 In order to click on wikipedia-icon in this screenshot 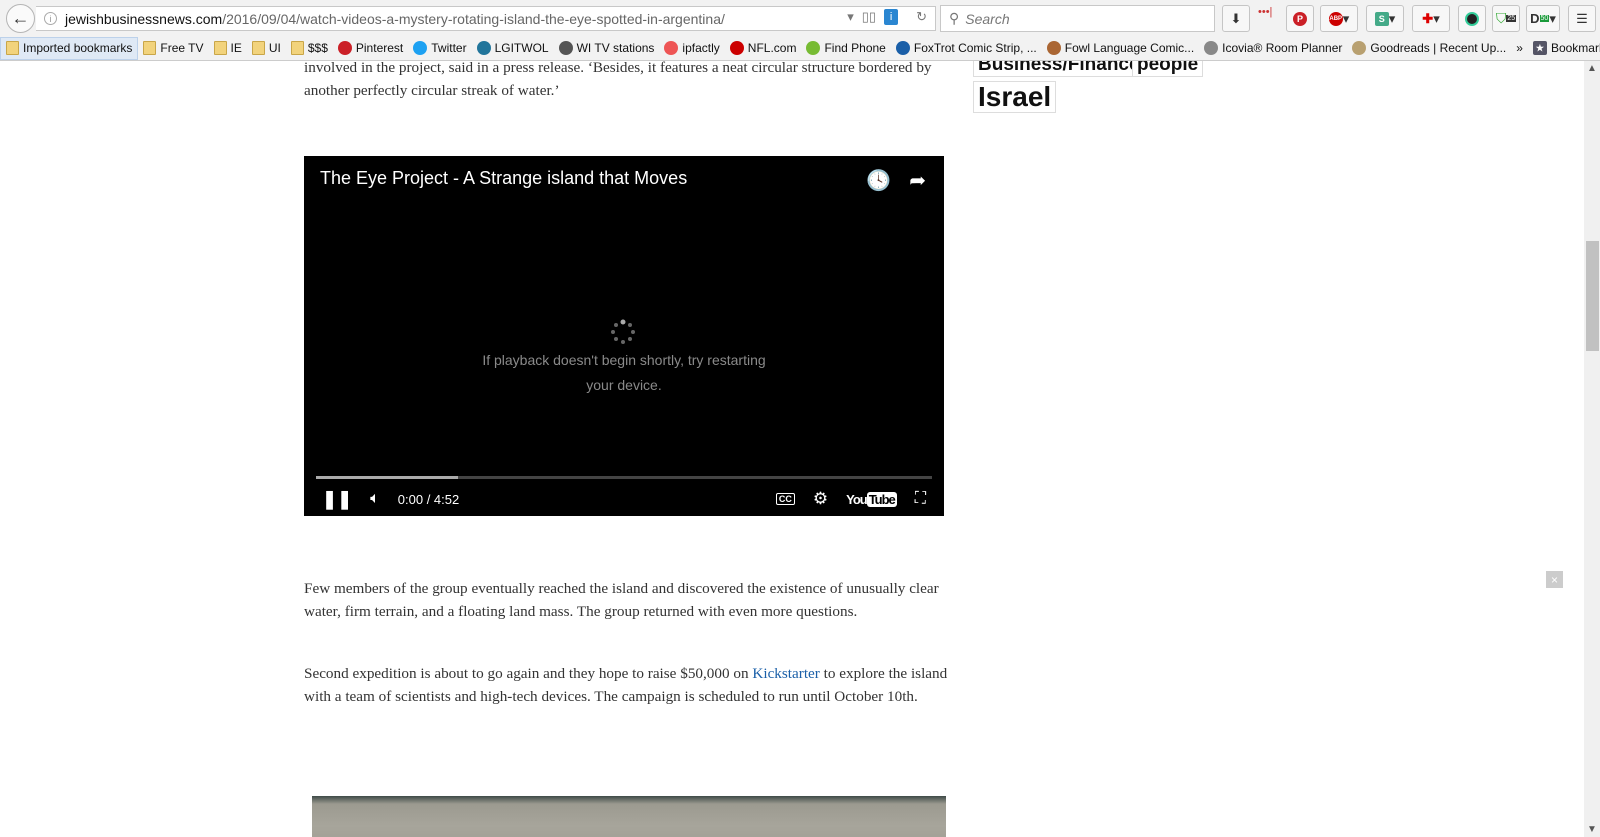, I will do `click(565, 48)`.